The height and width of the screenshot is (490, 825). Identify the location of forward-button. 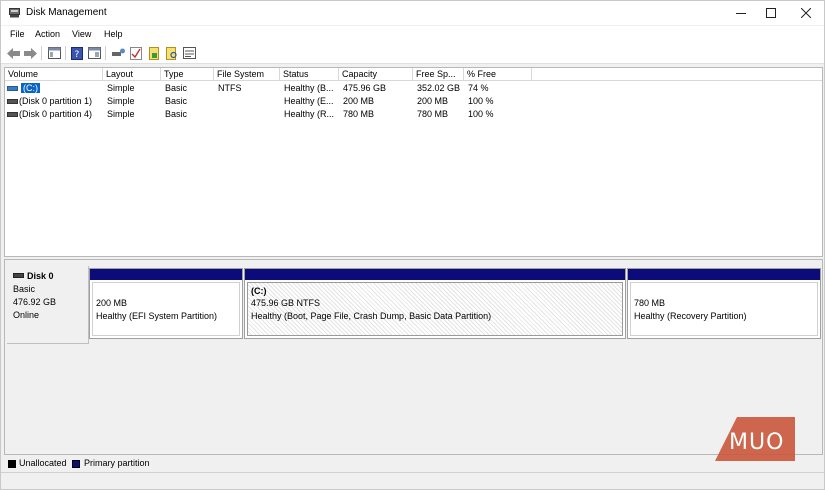
(30, 53).